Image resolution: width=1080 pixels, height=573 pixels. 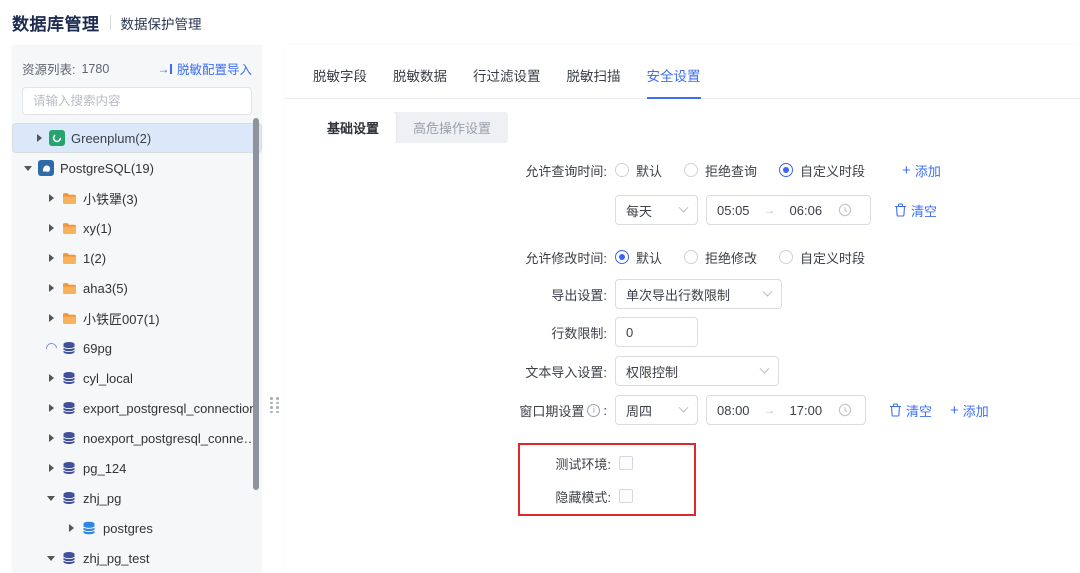 I want to click on tab-masking-scan: 脱敏扫描, so click(x=594, y=71).